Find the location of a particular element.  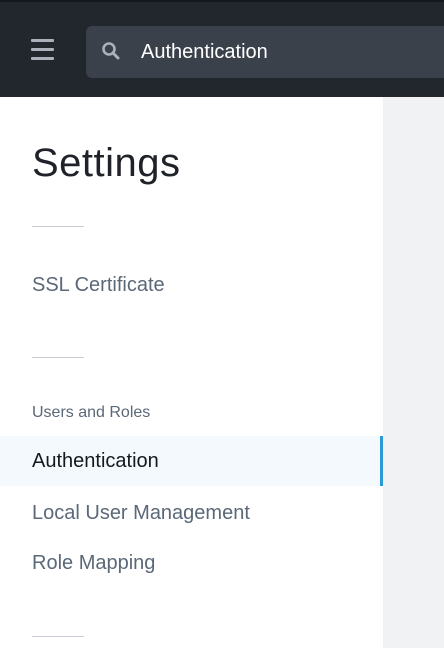

hamburger-menu-icon is located at coordinates (43, 51).